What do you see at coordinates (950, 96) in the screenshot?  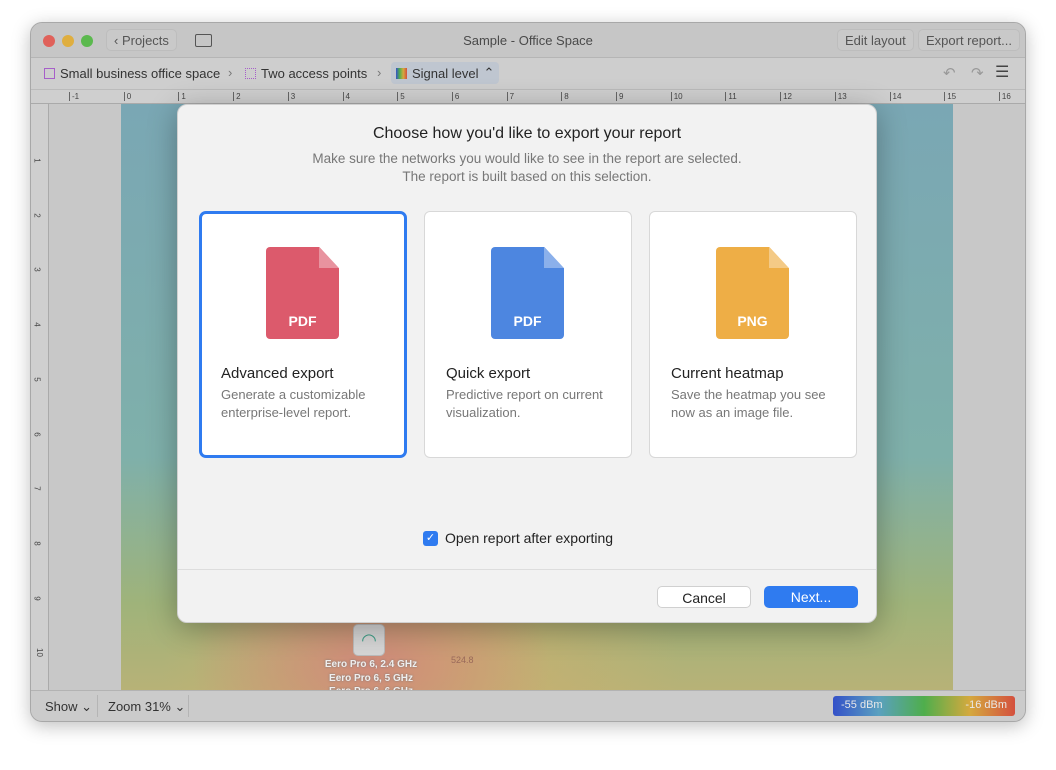 I see `ruler-tick: 15` at bounding box center [950, 96].